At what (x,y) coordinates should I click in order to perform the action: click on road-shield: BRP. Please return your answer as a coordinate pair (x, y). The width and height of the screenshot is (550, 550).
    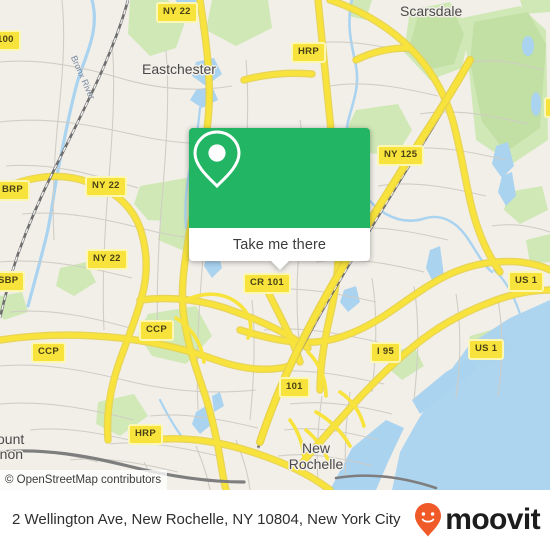
    Looking at the image, I should click on (15, 190).